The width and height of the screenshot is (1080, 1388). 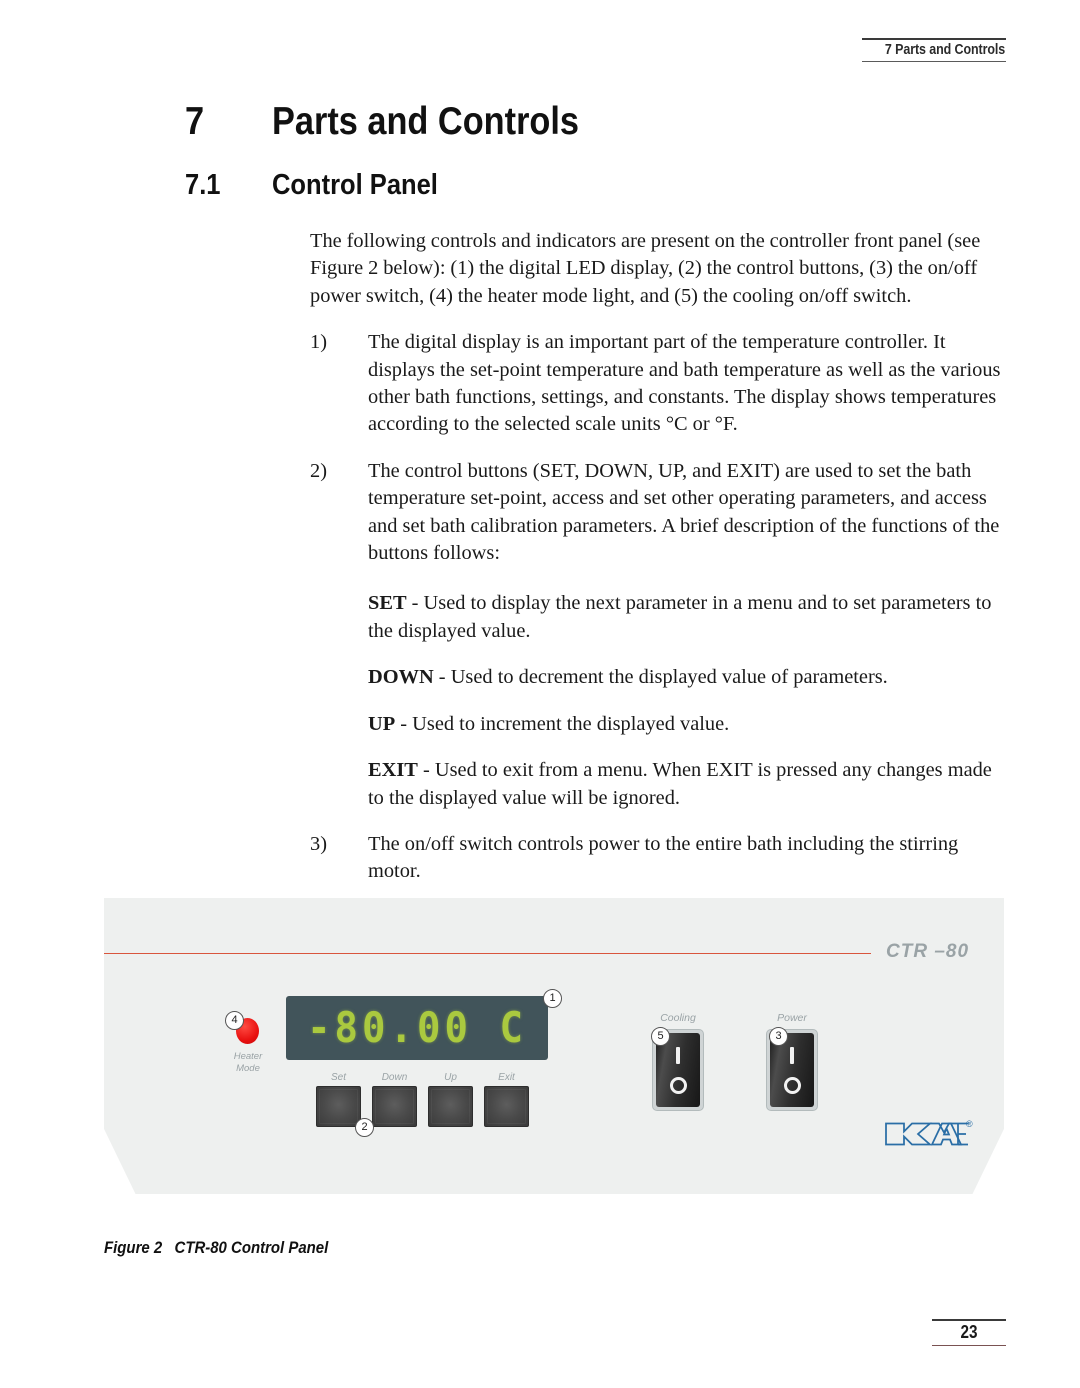 I want to click on heater-mode-label: Heater Mode, so click(x=248, y=1063).